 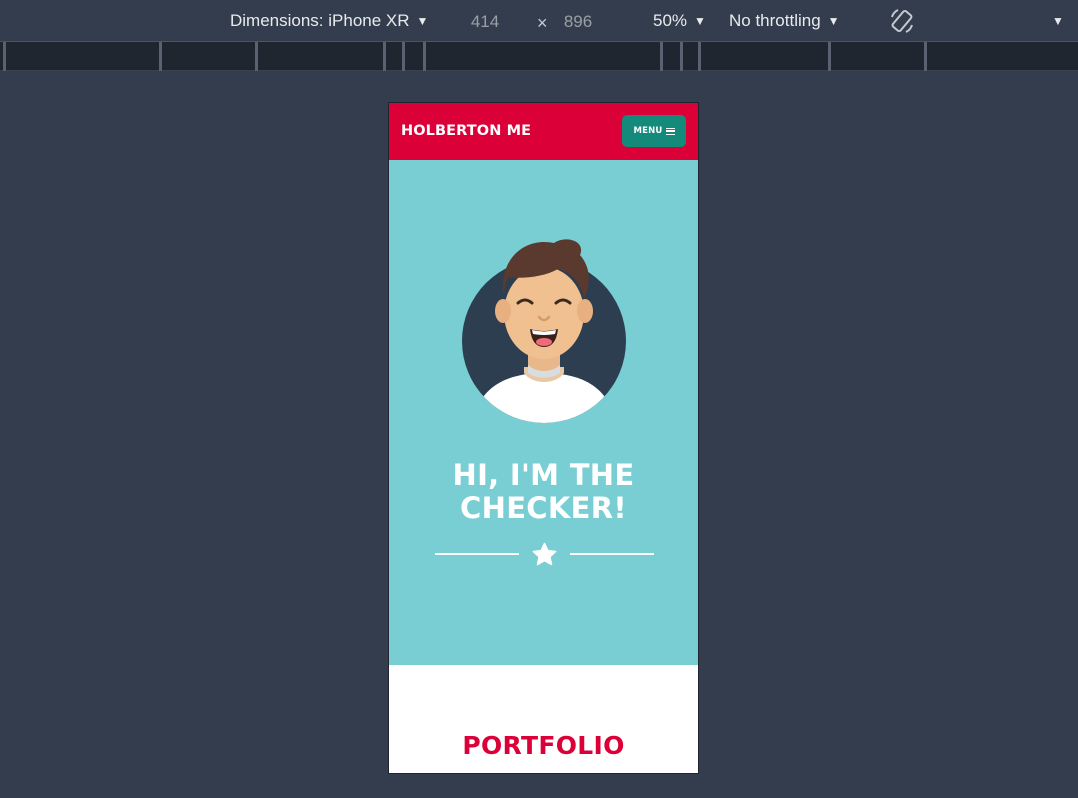 I want to click on hero-title-line: HI, I'M THE, so click(x=543, y=475).